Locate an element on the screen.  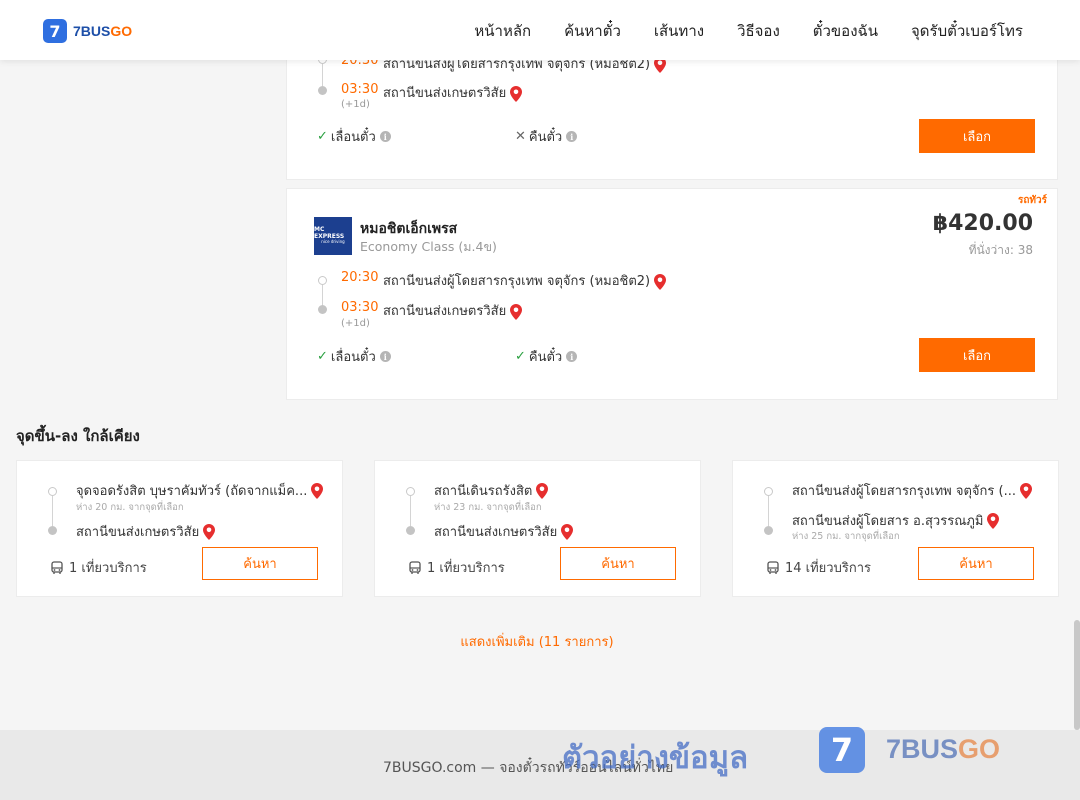
watermark-logo-icon: 7 is located at coordinates (842, 750).